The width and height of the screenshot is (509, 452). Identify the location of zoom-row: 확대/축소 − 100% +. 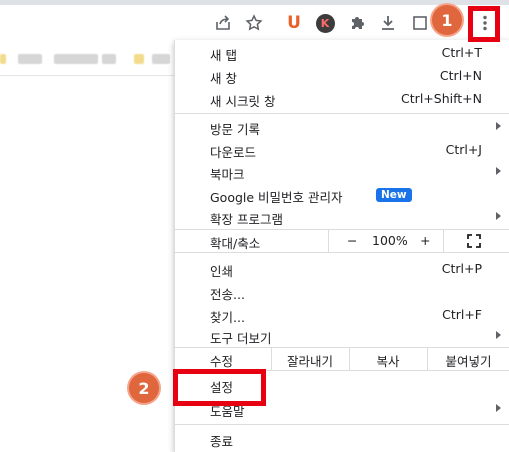
(342, 241).